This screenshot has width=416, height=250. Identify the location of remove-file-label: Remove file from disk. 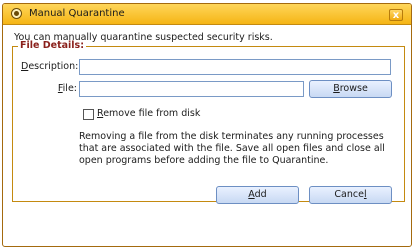
(148, 113).